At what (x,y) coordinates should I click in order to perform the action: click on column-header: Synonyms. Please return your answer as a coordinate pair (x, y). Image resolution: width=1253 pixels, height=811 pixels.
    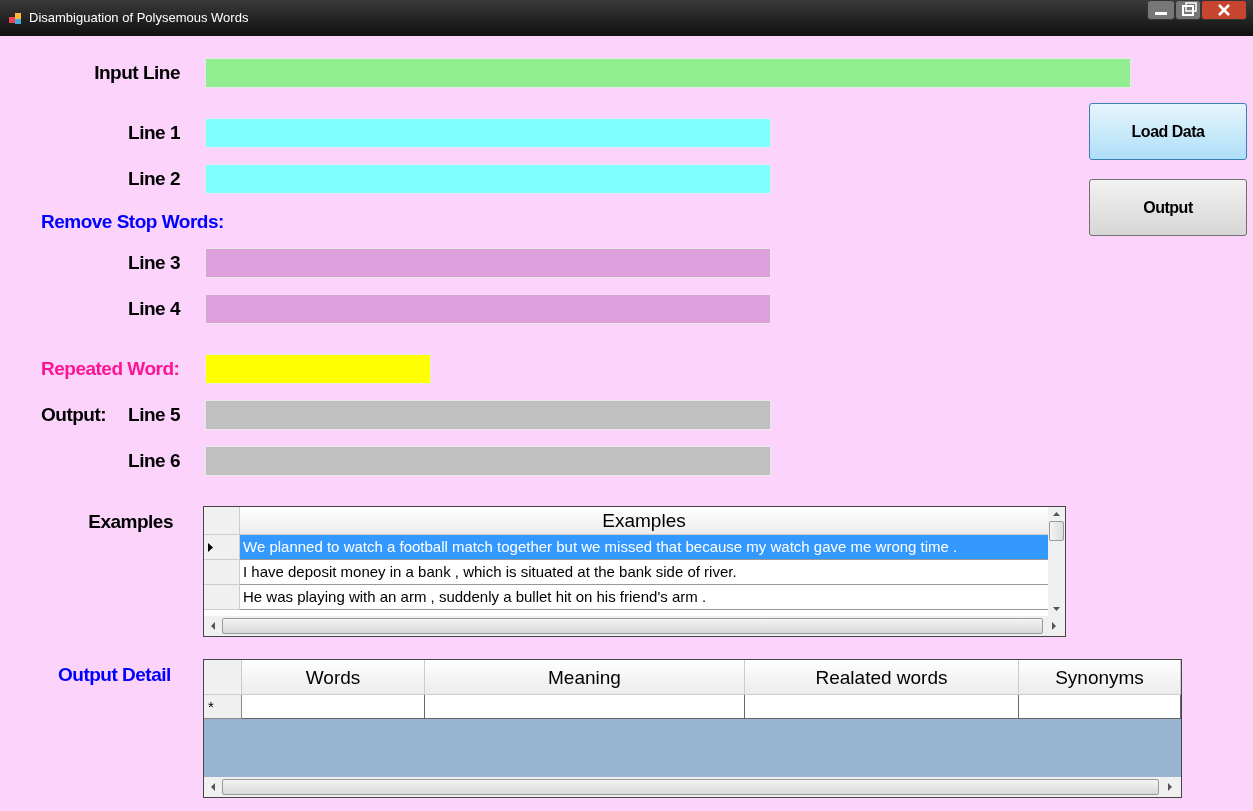
    Looking at the image, I should click on (1100, 677).